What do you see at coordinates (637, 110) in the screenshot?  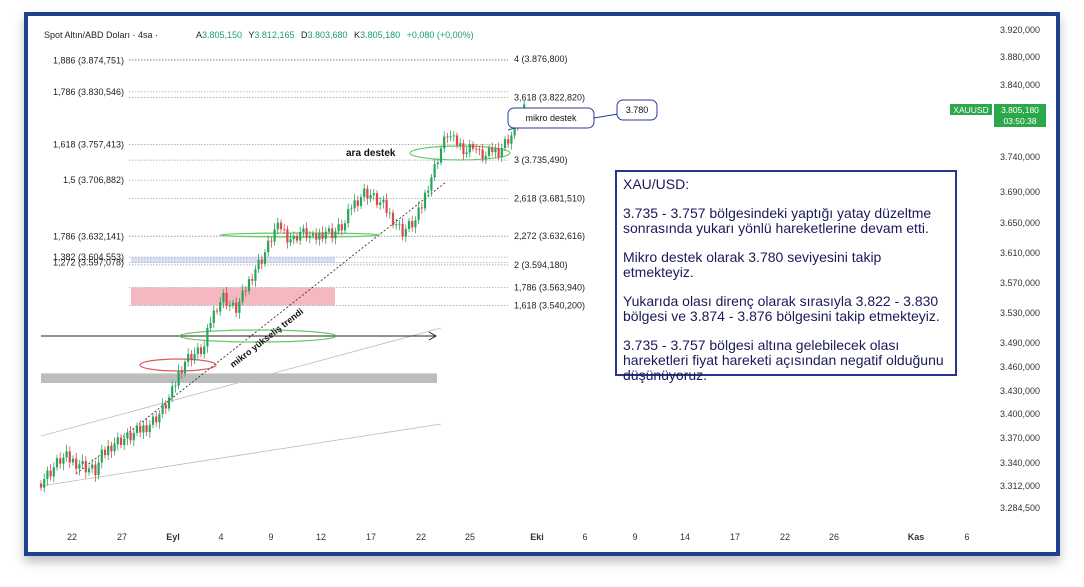 I see `value-callout-text: 3.780` at bounding box center [637, 110].